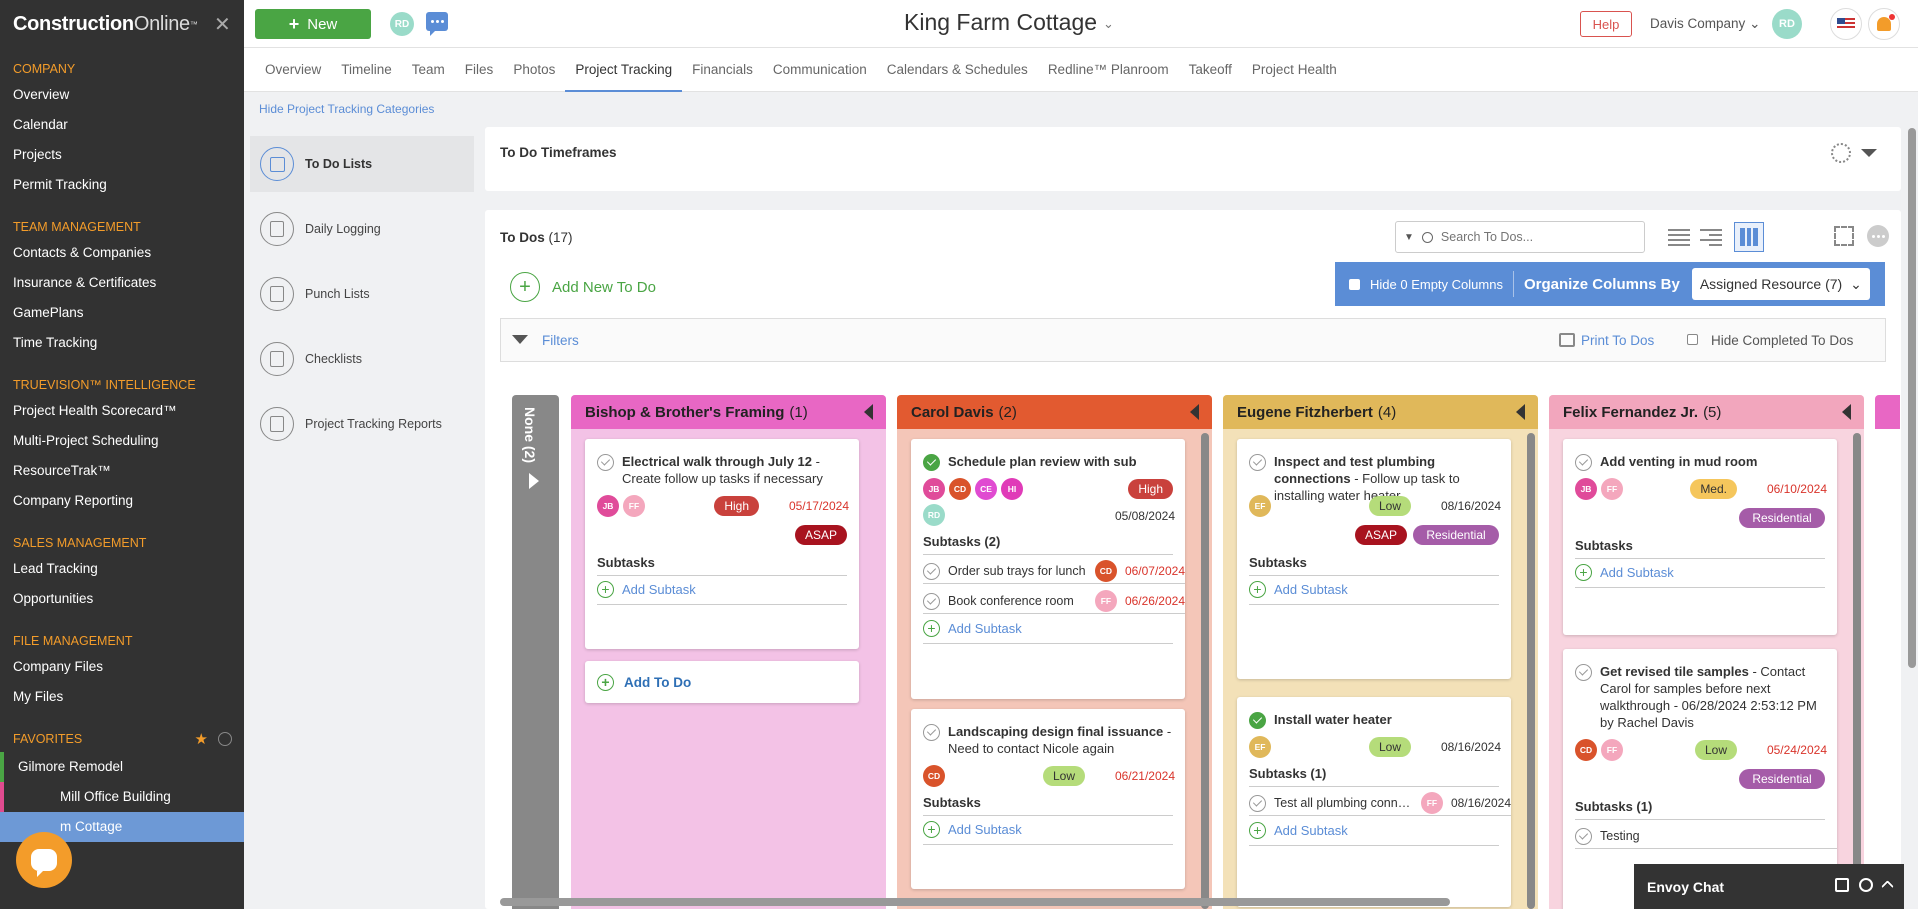 This screenshot has height=909, width=1918. I want to click on list-view-icon, so click(1679, 237).